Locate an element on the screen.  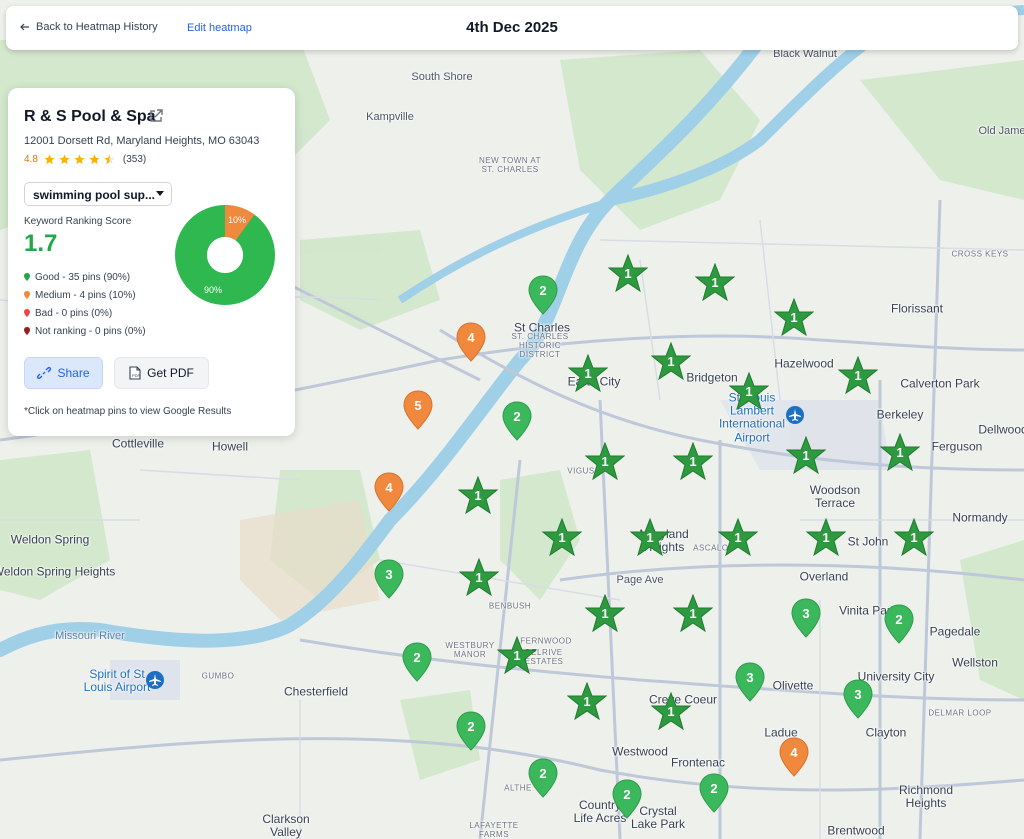
map-label: Florissant is located at coordinates (917, 308).